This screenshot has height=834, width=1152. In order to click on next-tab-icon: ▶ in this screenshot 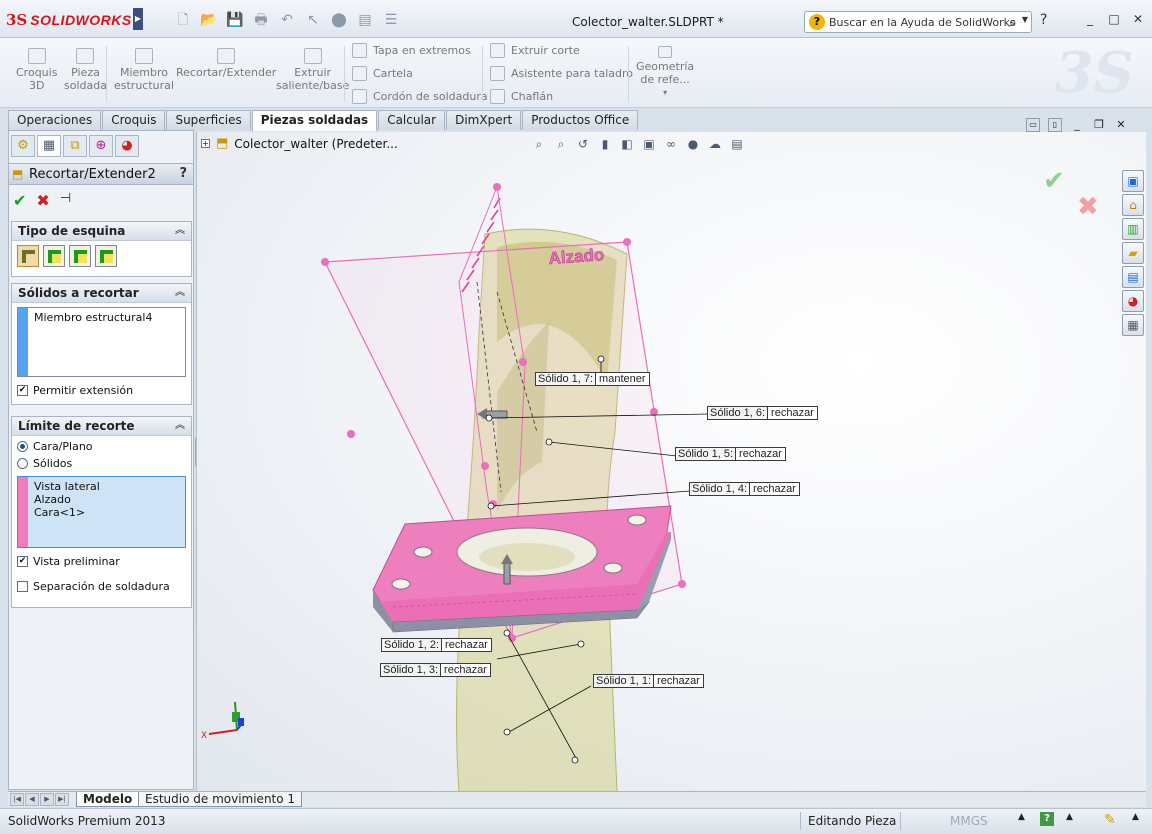, I will do `click(47, 799)`.